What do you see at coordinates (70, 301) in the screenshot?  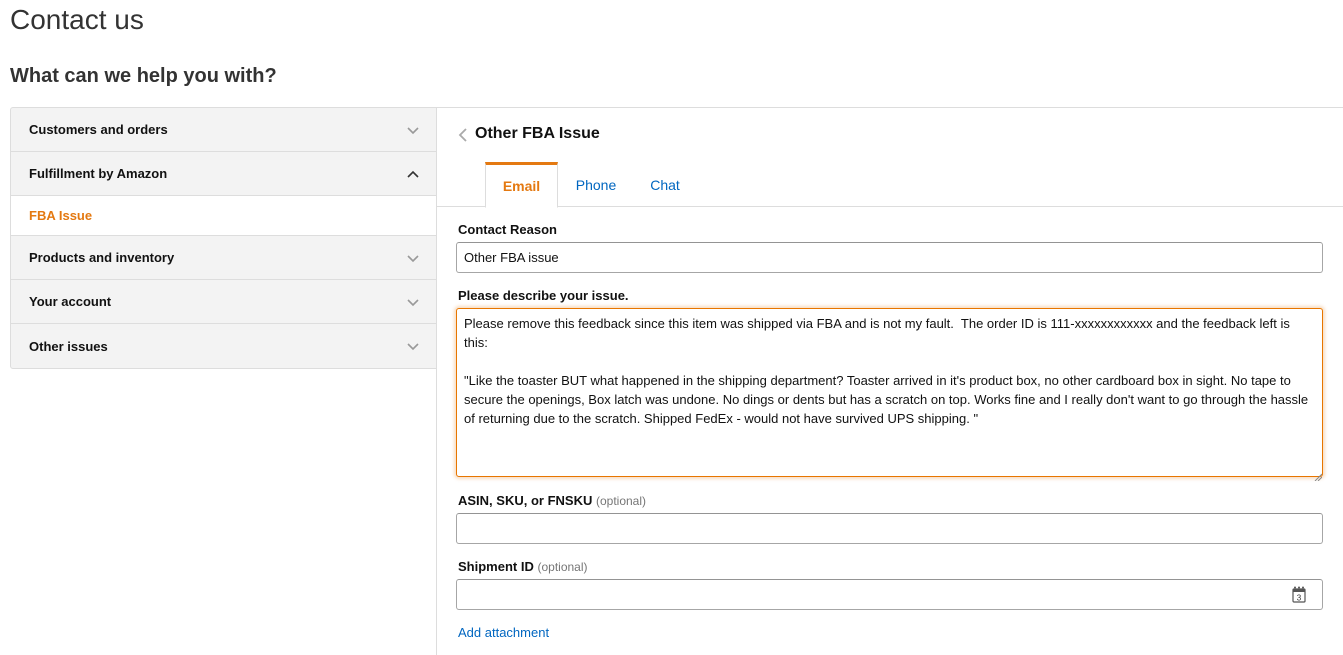 I see `accordion-item-label: Your account` at bounding box center [70, 301].